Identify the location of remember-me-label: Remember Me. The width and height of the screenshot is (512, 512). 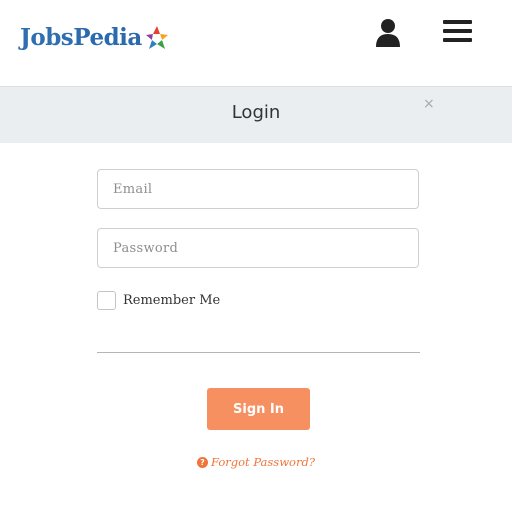
(171, 300).